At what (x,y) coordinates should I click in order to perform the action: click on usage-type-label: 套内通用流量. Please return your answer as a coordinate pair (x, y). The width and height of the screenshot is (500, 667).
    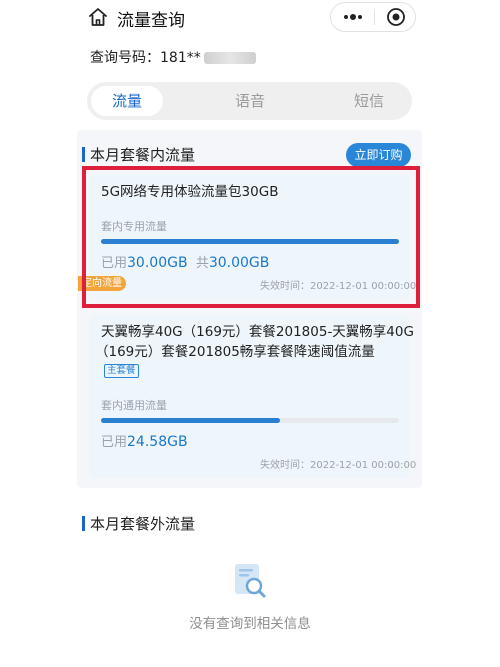
    Looking at the image, I should click on (134, 405).